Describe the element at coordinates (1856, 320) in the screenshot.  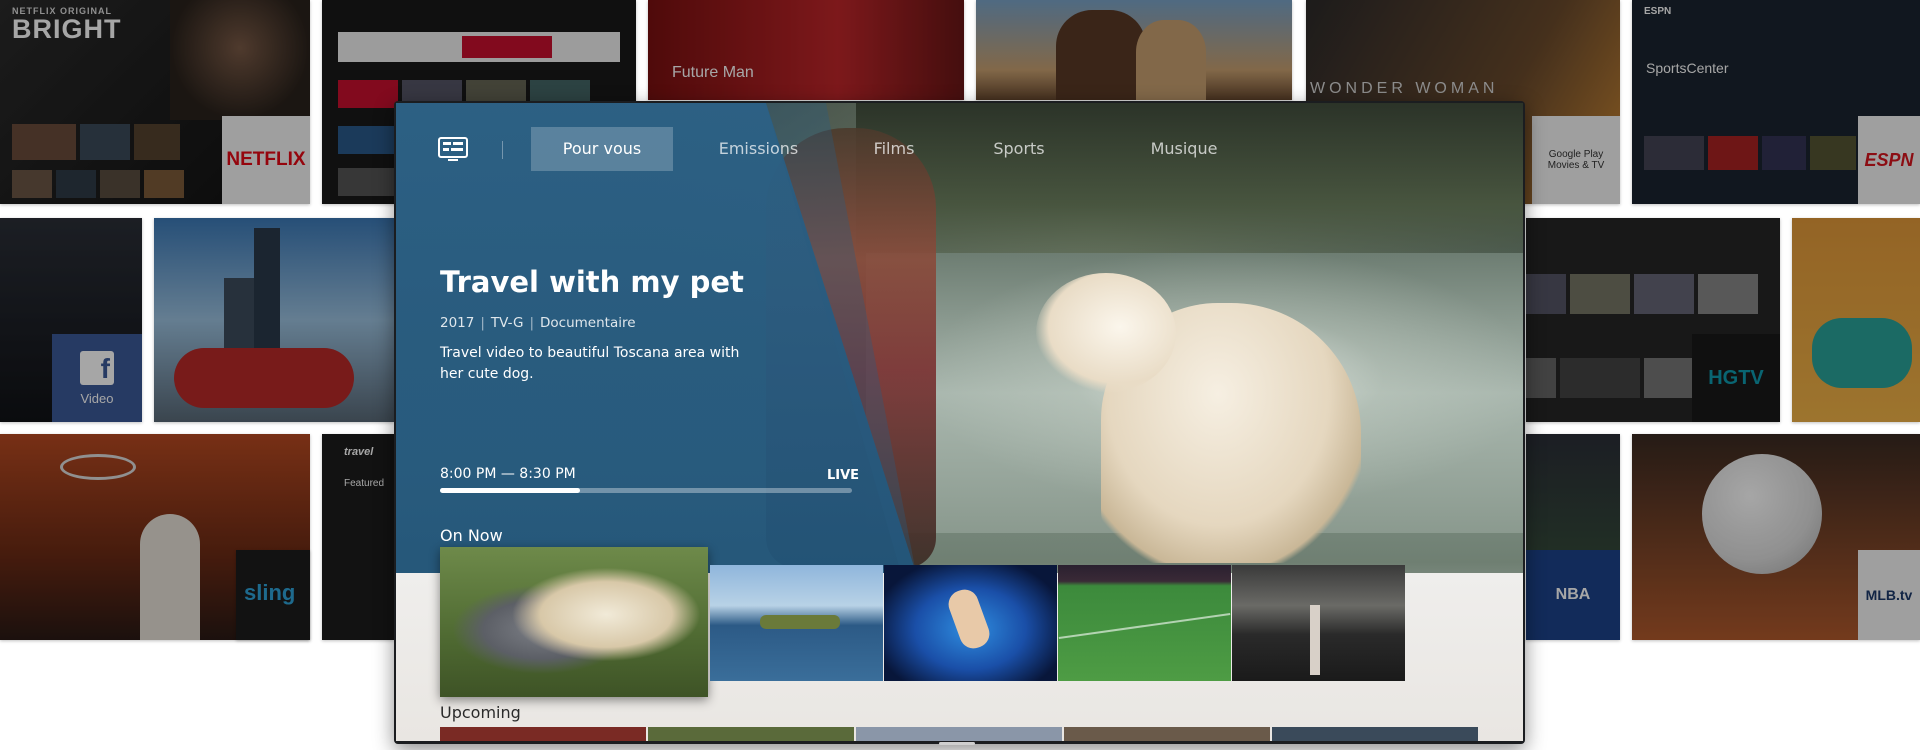
I see `tile-orange-dancer` at that location.